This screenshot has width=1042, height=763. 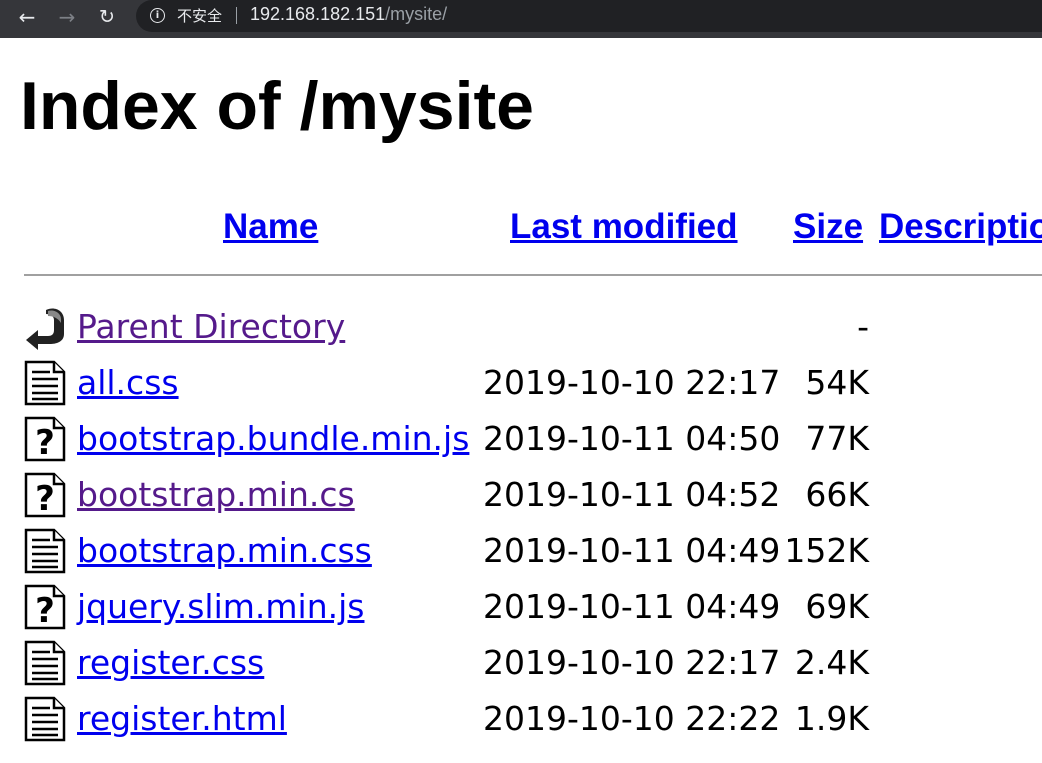 What do you see at coordinates (533, 275) in the screenshot?
I see `header-divider` at bounding box center [533, 275].